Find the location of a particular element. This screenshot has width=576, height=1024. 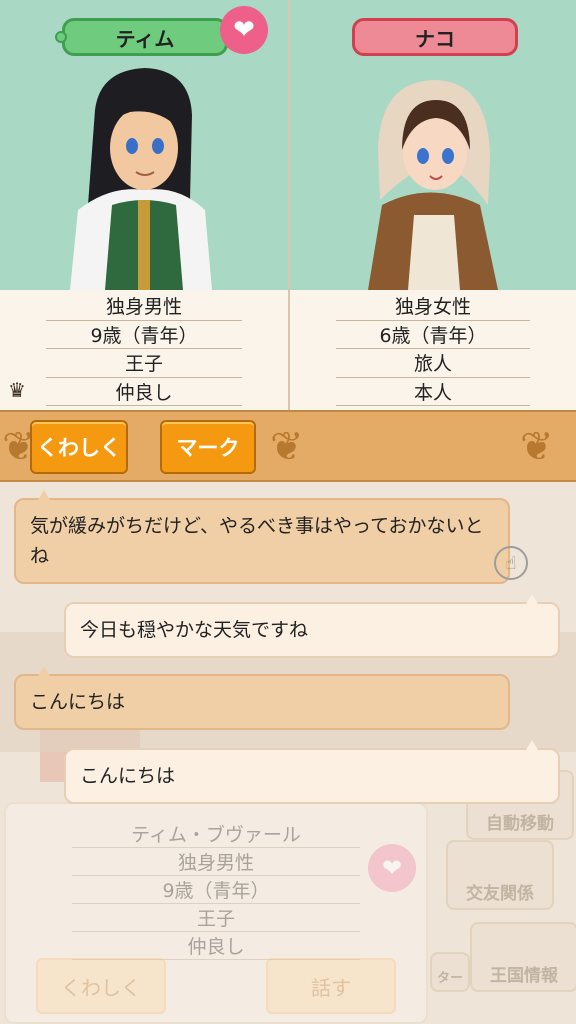

ornament-center-icon: ❦ is located at coordinates (287, 447).